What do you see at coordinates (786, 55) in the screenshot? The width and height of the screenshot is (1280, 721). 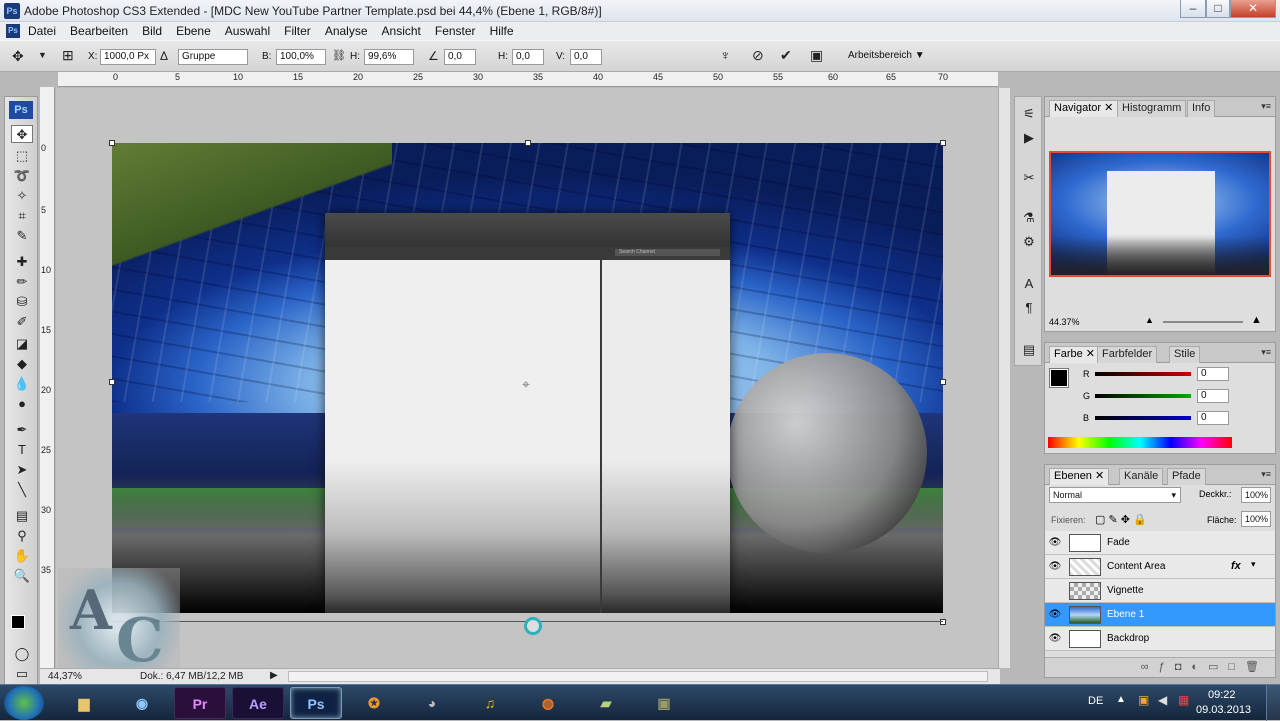 I see `commit-transform-icon: ✔` at bounding box center [786, 55].